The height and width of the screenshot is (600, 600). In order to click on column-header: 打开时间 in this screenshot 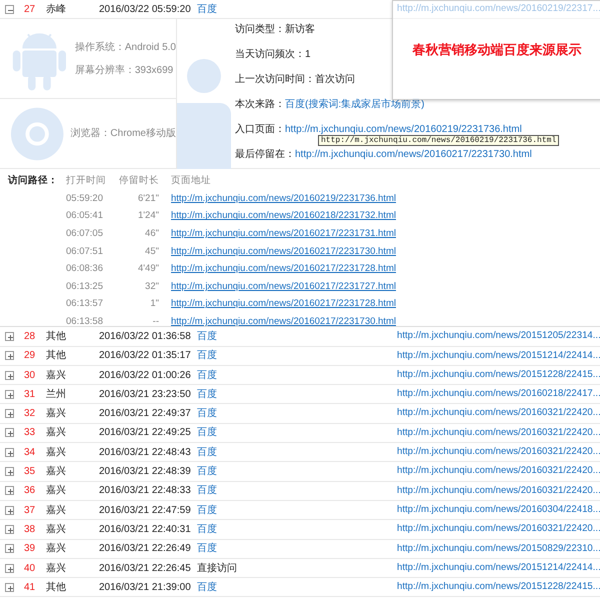, I will do `click(86, 181)`.